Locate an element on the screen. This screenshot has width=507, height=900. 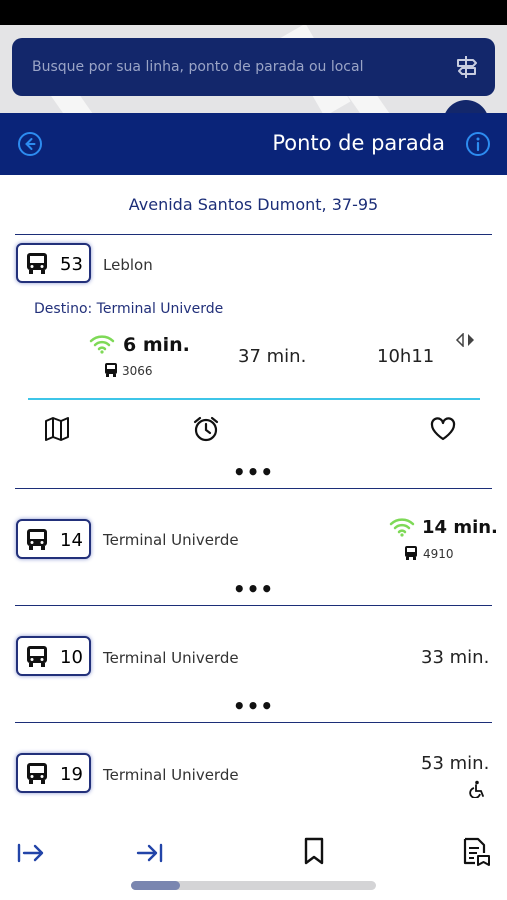
alarm-icon is located at coordinates (206, 429).